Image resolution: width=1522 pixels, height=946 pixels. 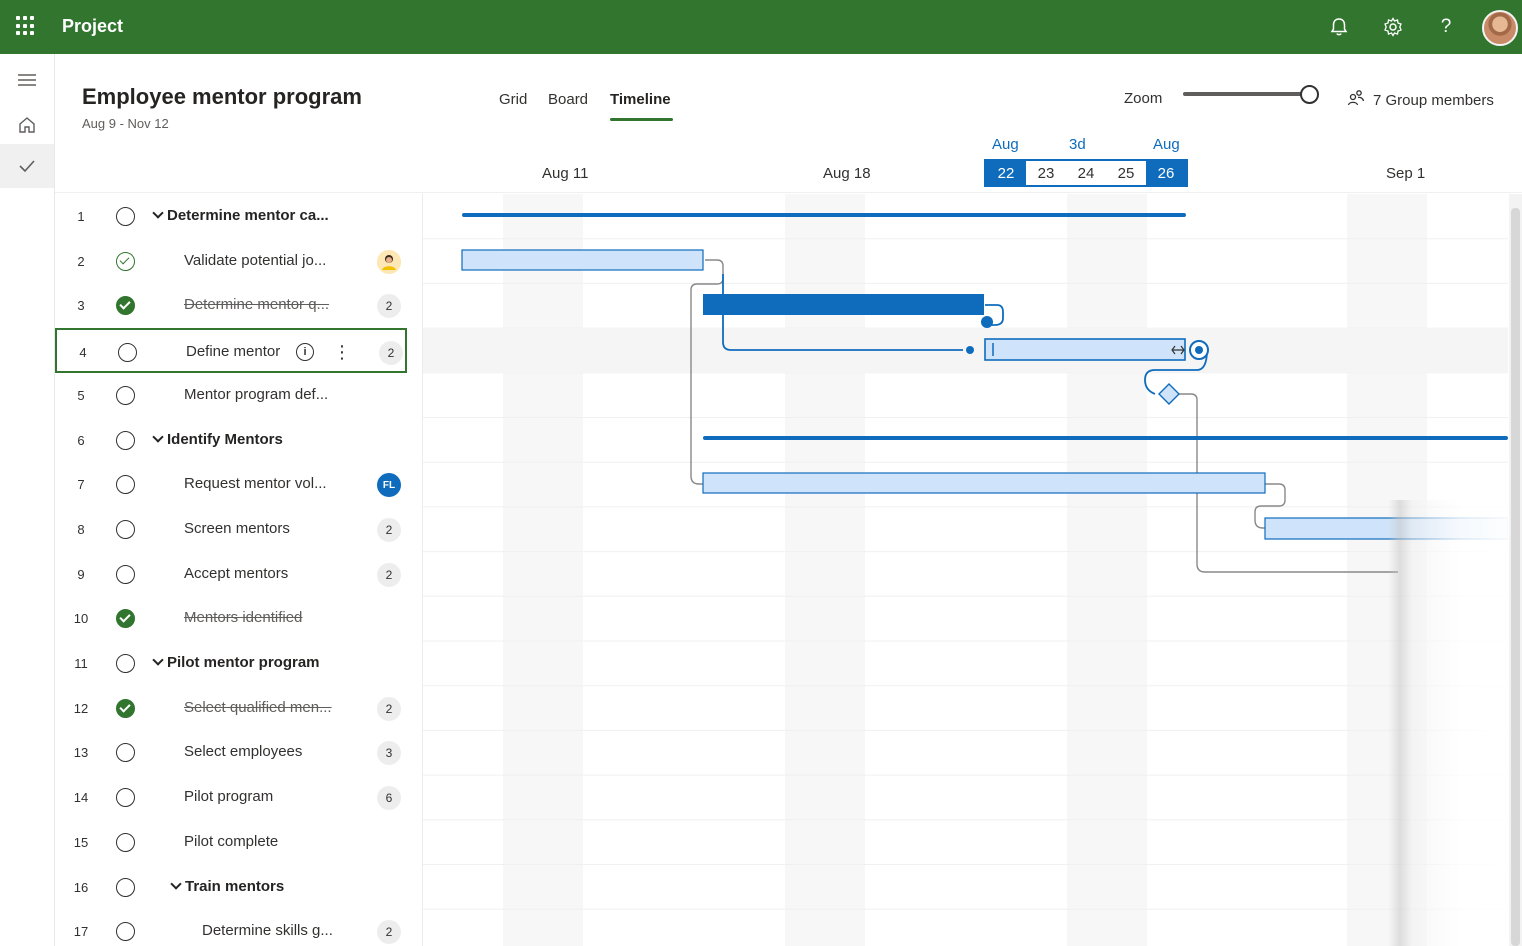 What do you see at coordinates (222, 97) in the screenshot?
I see `project-title: Employee mentor program` at bounding box center [222, 97].